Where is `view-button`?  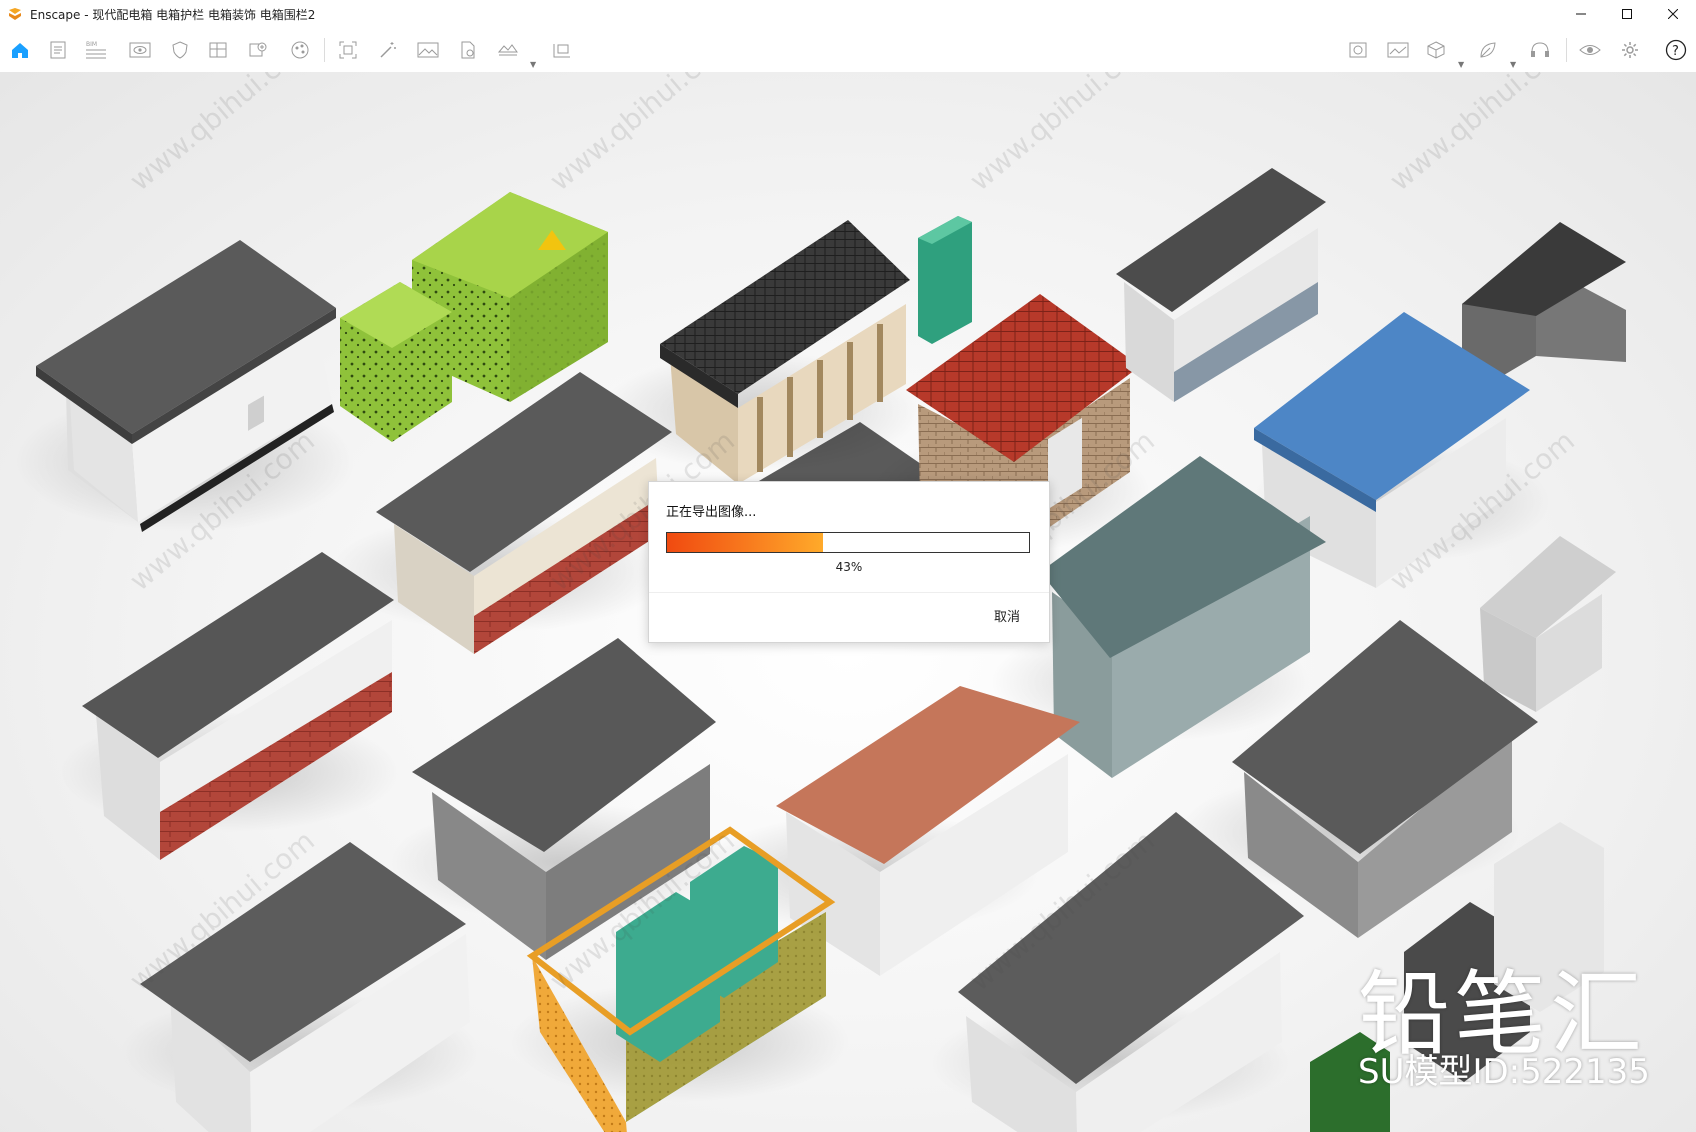
view-button is located at coordinates (140, 50).